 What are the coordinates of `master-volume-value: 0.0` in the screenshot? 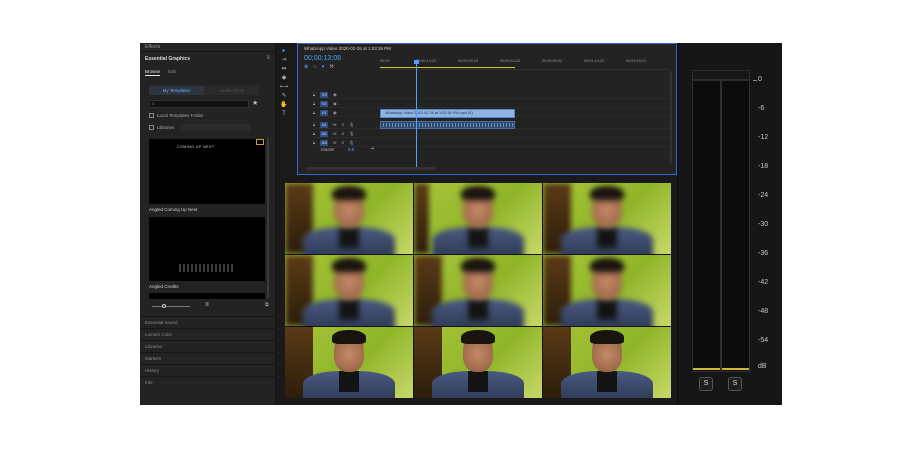 It's located at (351, 149).